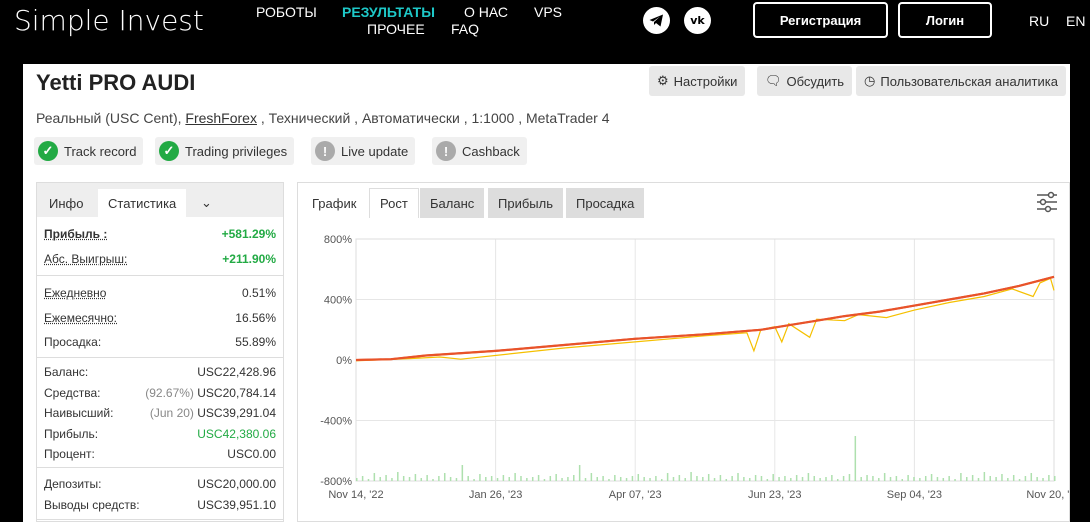  What do you see at coordinates (66, 203) in the screenshot?
I see `tab-info: Инфо` at bounding box center [66, 203].